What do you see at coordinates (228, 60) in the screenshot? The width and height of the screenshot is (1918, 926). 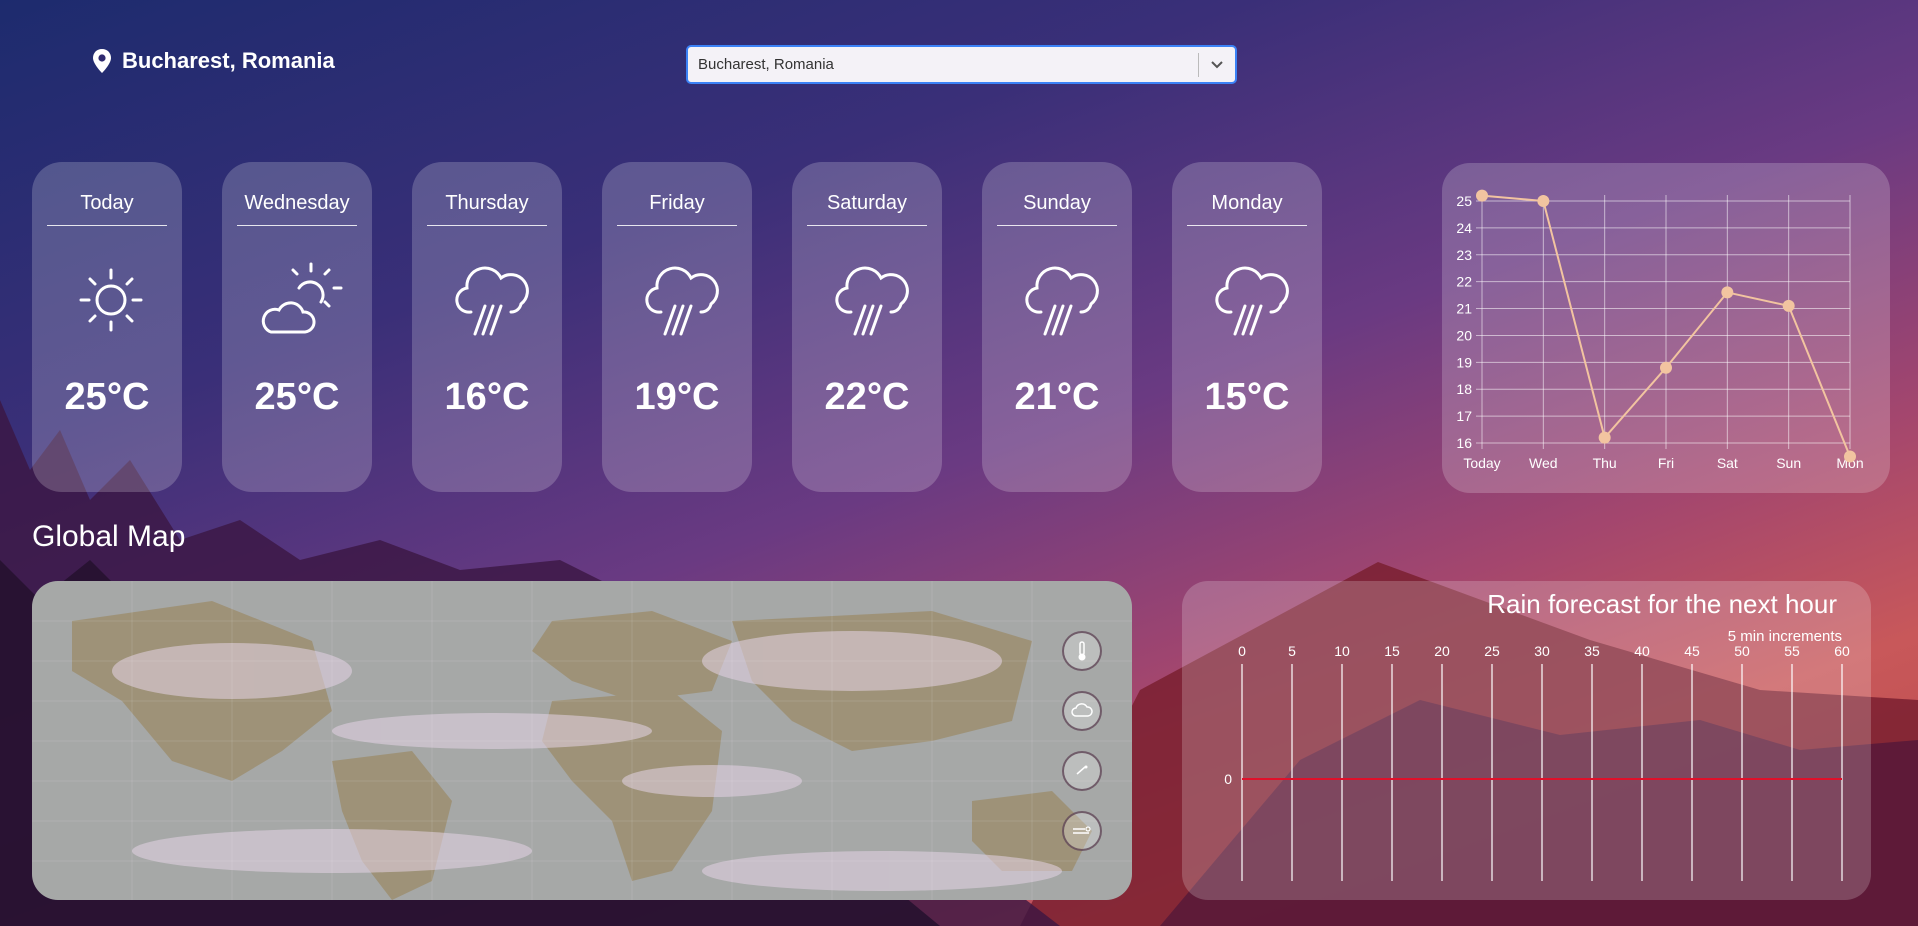 I see `location-name: Bucharest, Romania` at bounding box center [228, 60].